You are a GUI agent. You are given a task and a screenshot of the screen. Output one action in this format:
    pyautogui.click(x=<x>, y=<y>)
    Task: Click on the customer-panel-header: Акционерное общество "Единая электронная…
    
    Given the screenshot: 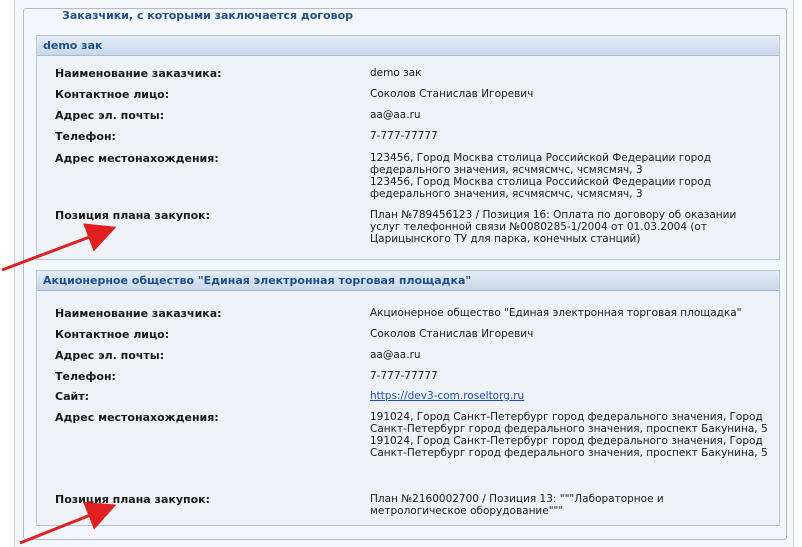 What is the action you would take?
    pyautogui.click(x=408, y=281)
    